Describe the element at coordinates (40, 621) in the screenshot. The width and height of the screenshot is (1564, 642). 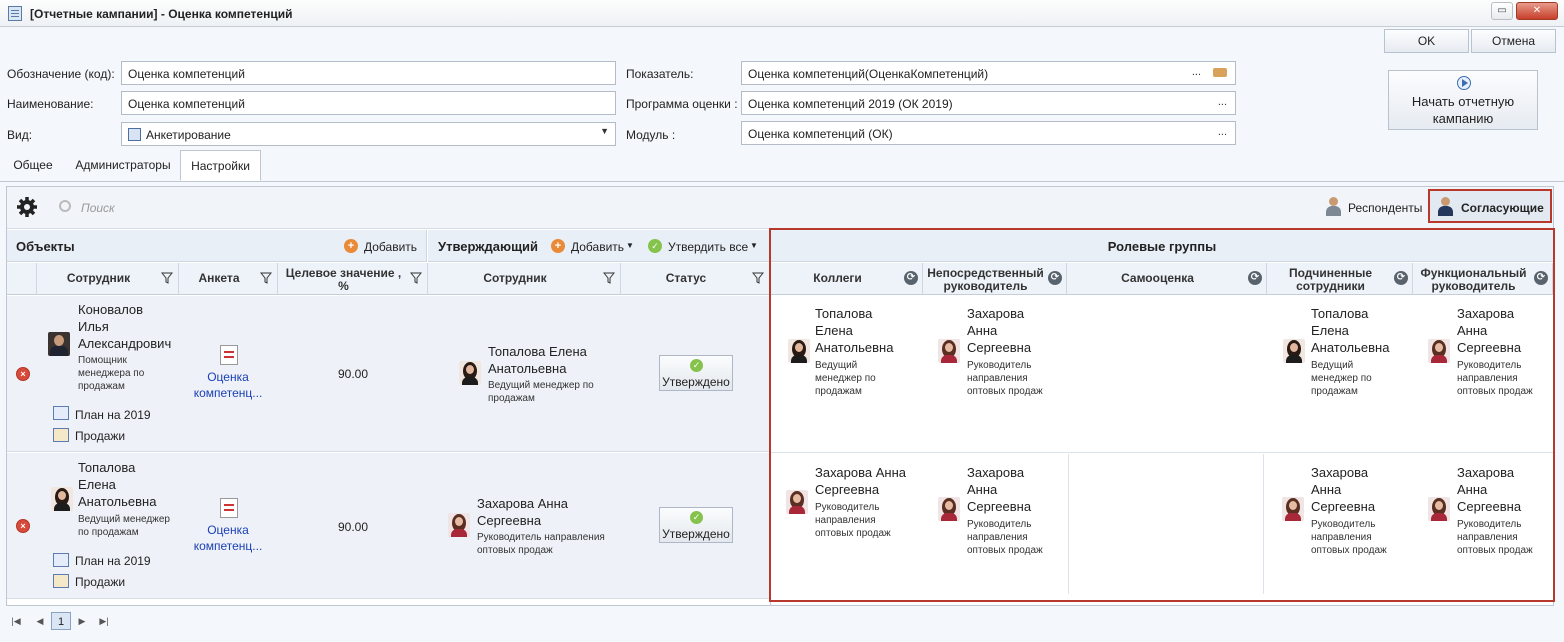
I see `prev-page-icon: ◀` at that location.